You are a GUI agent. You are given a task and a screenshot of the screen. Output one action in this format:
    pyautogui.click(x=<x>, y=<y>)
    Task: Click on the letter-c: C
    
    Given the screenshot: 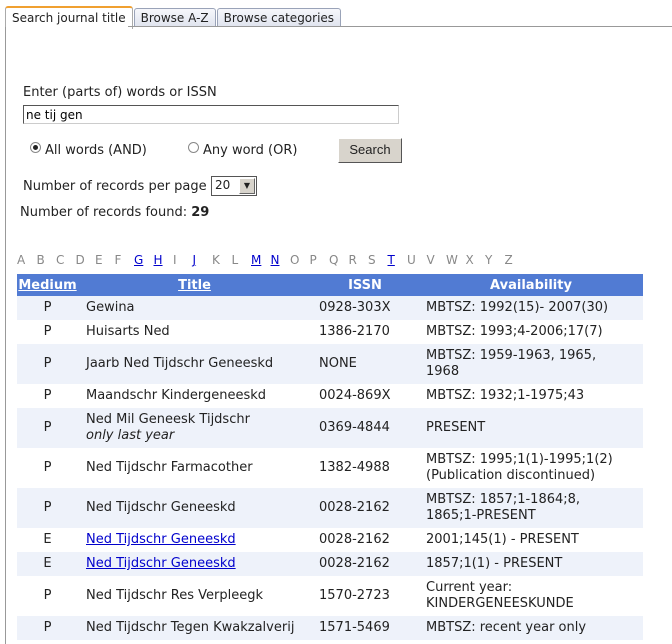 What is the action you would take?
    pyautogui.click(x=60, y=260)
    